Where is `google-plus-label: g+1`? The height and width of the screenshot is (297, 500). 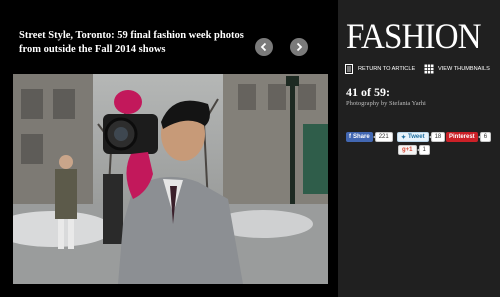
google-plus-label: g+1 is located at coordinates (407, 150).